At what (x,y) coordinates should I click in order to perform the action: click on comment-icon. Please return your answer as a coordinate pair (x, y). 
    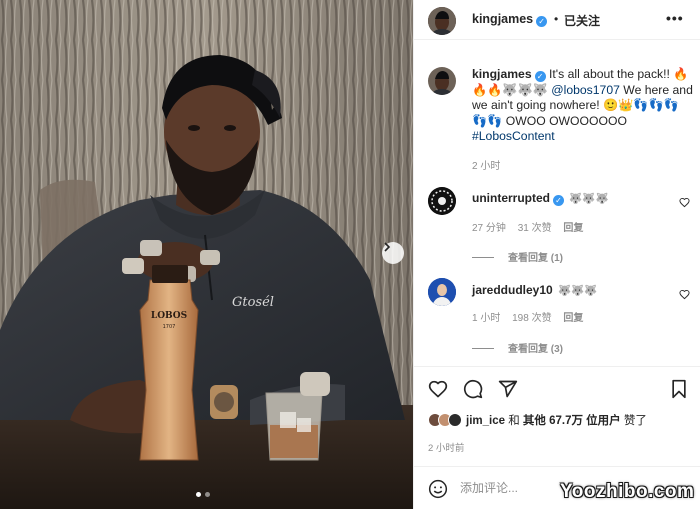
    Looking at the image, I should click on (473, 389).